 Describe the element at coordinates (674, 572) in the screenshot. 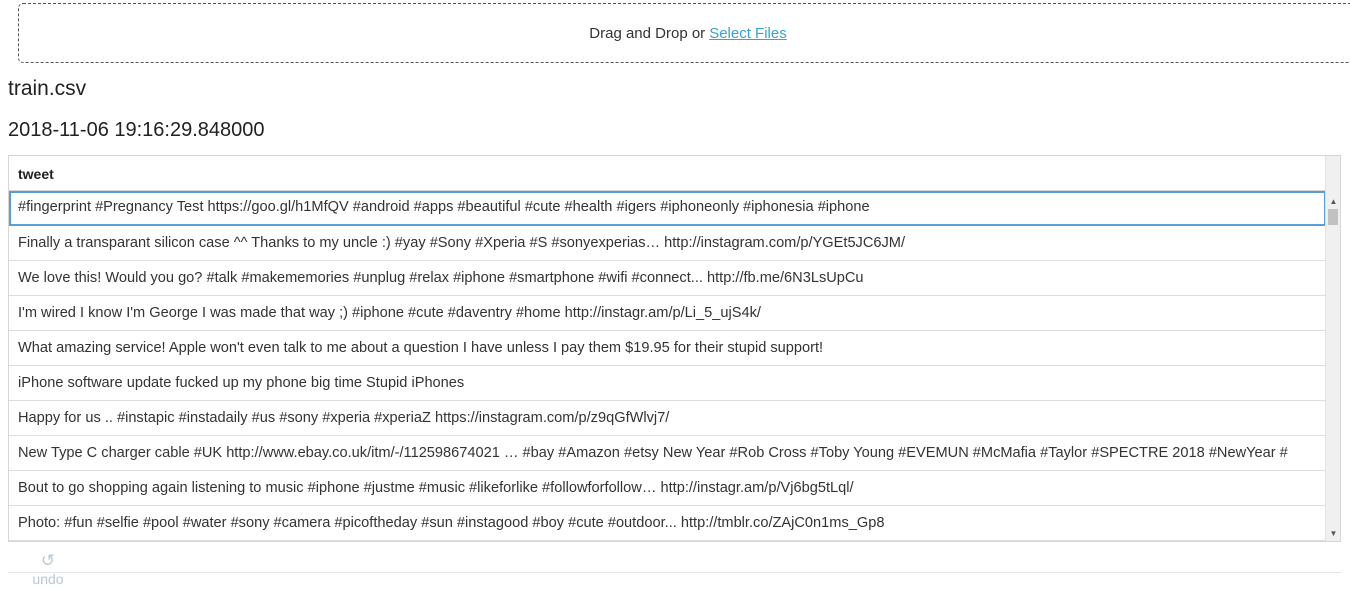

I see `divider` at that location.